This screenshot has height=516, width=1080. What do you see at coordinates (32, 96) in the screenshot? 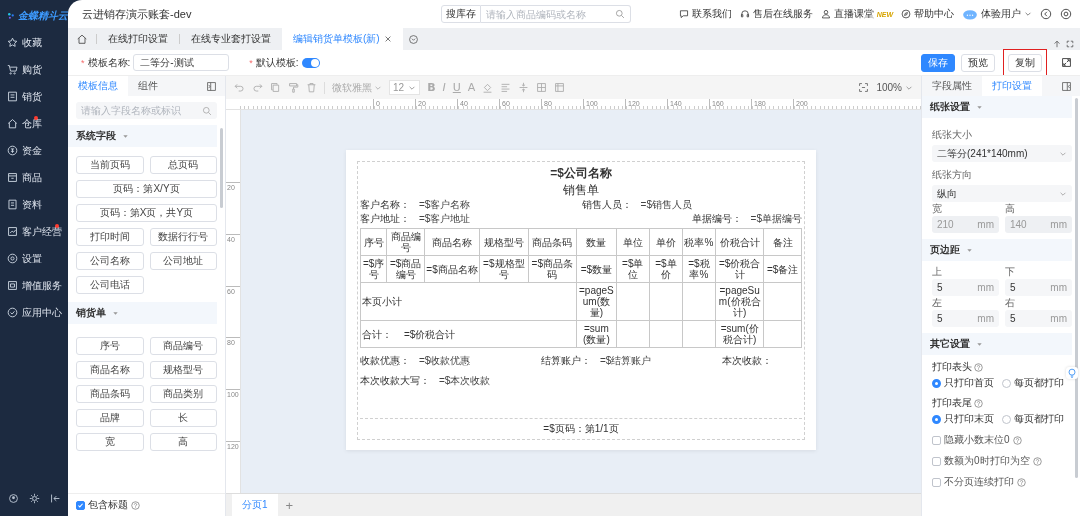
I see `nav-item: 销货` at bounding box center [32, 96].